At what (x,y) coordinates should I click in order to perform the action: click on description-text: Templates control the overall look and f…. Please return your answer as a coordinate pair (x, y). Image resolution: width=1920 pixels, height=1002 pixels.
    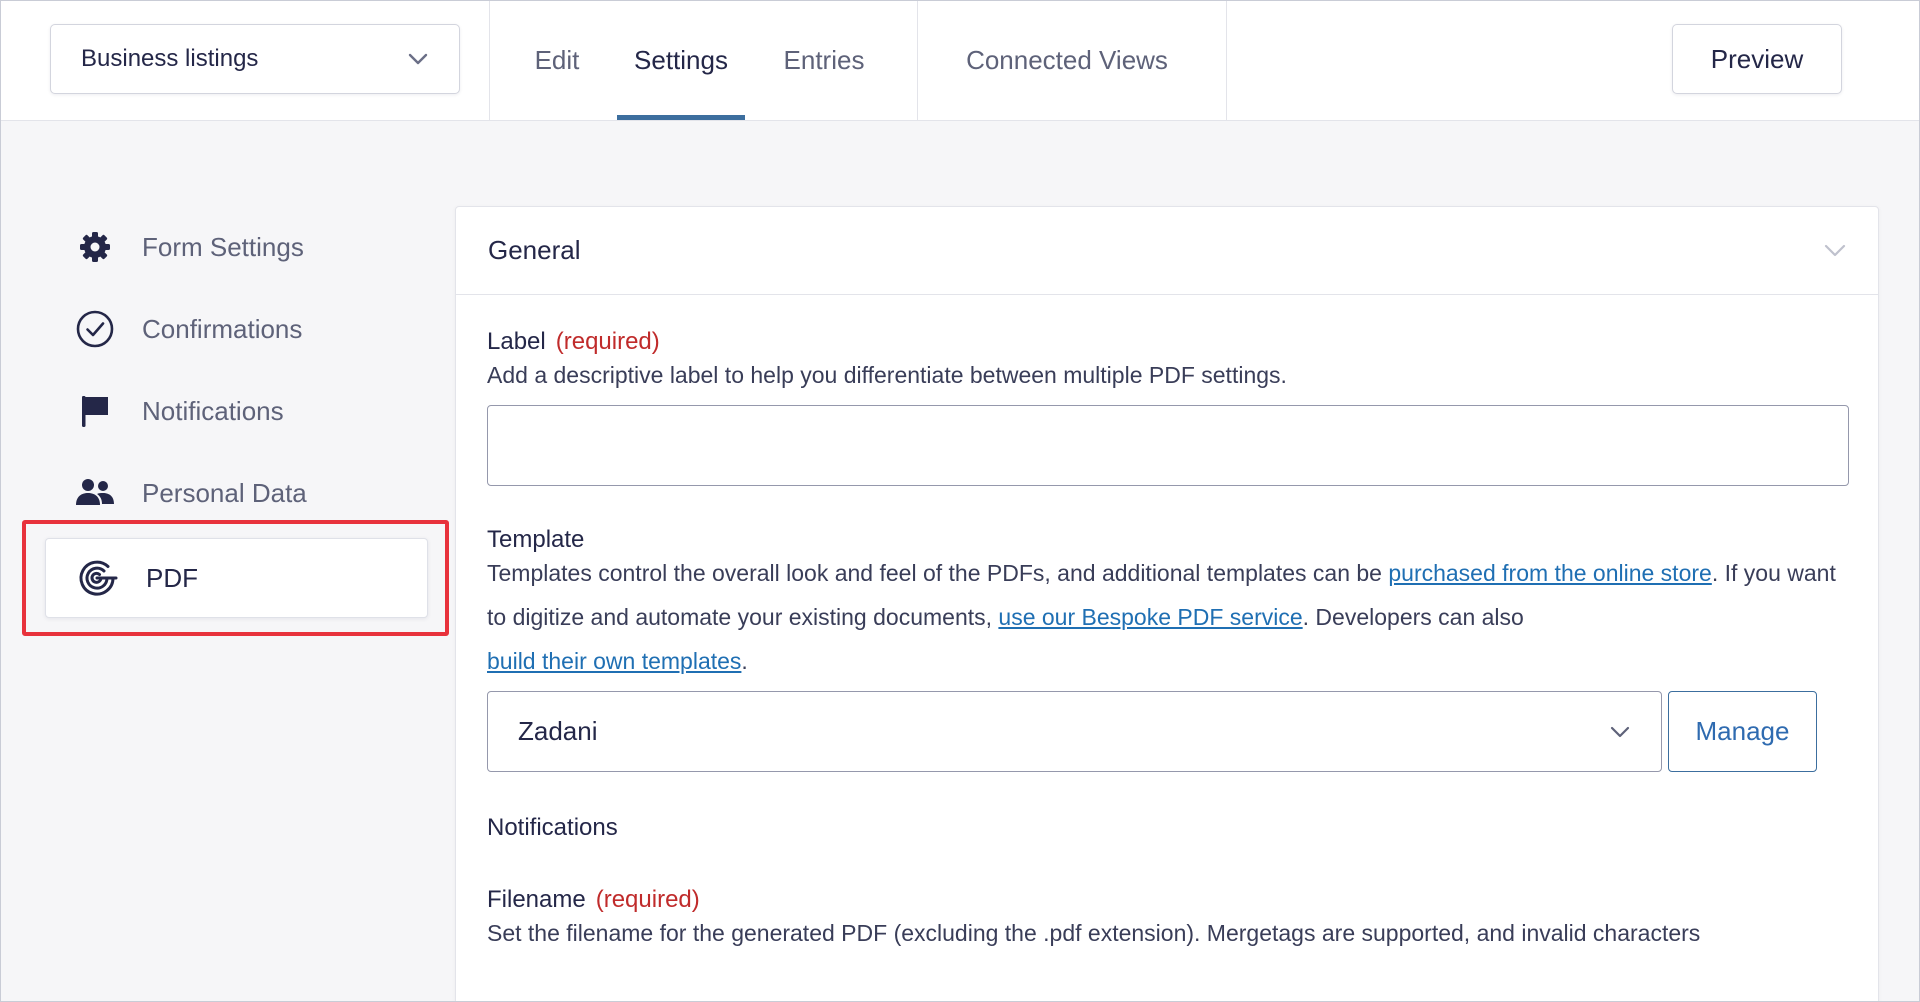
    Looking at the image, I should click on (938, 573).